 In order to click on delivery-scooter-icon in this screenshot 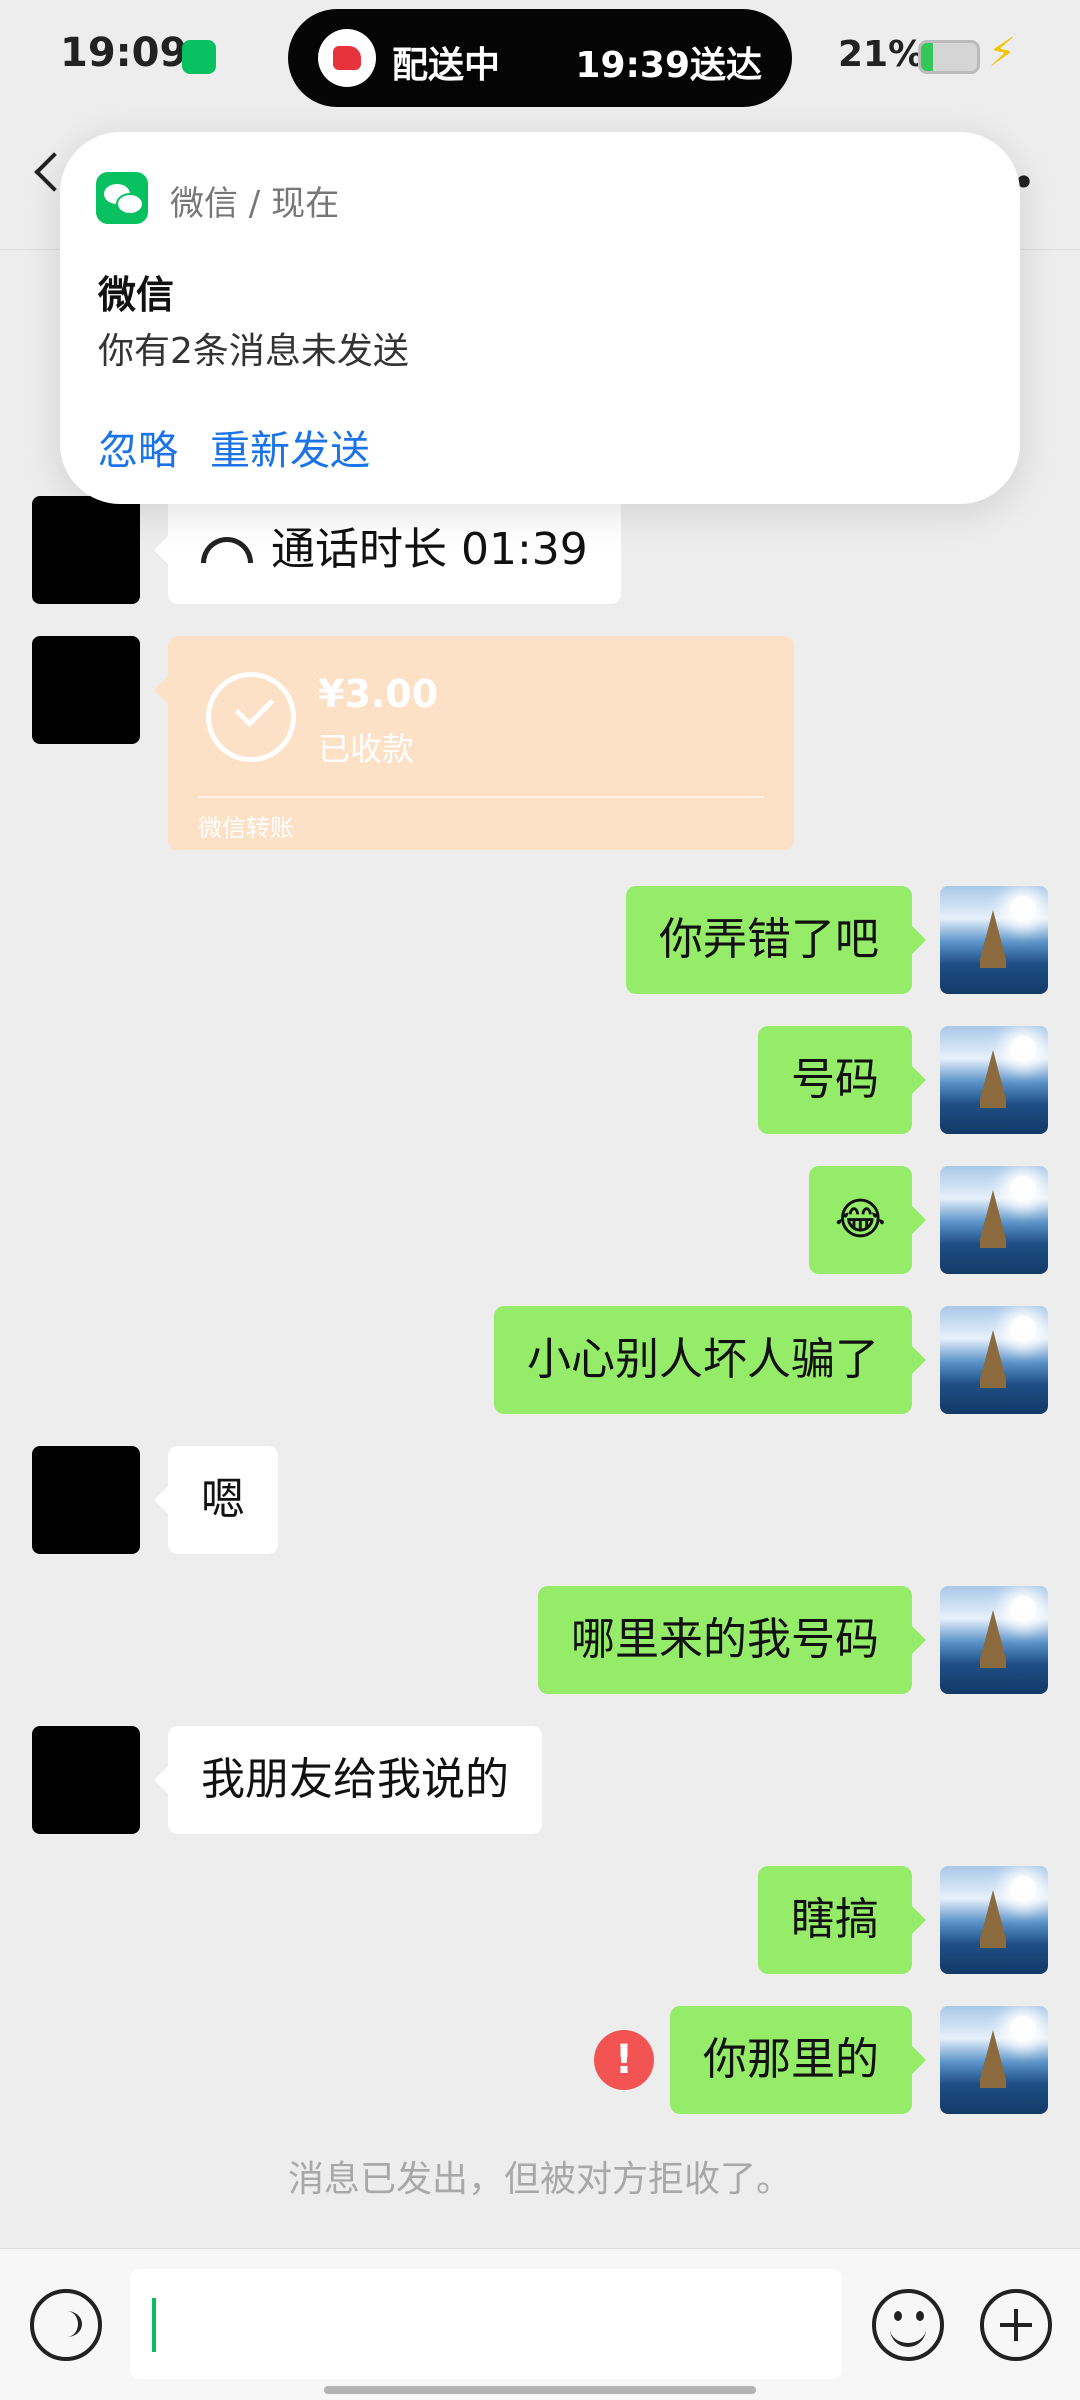, I will do `click(347, 58)`.